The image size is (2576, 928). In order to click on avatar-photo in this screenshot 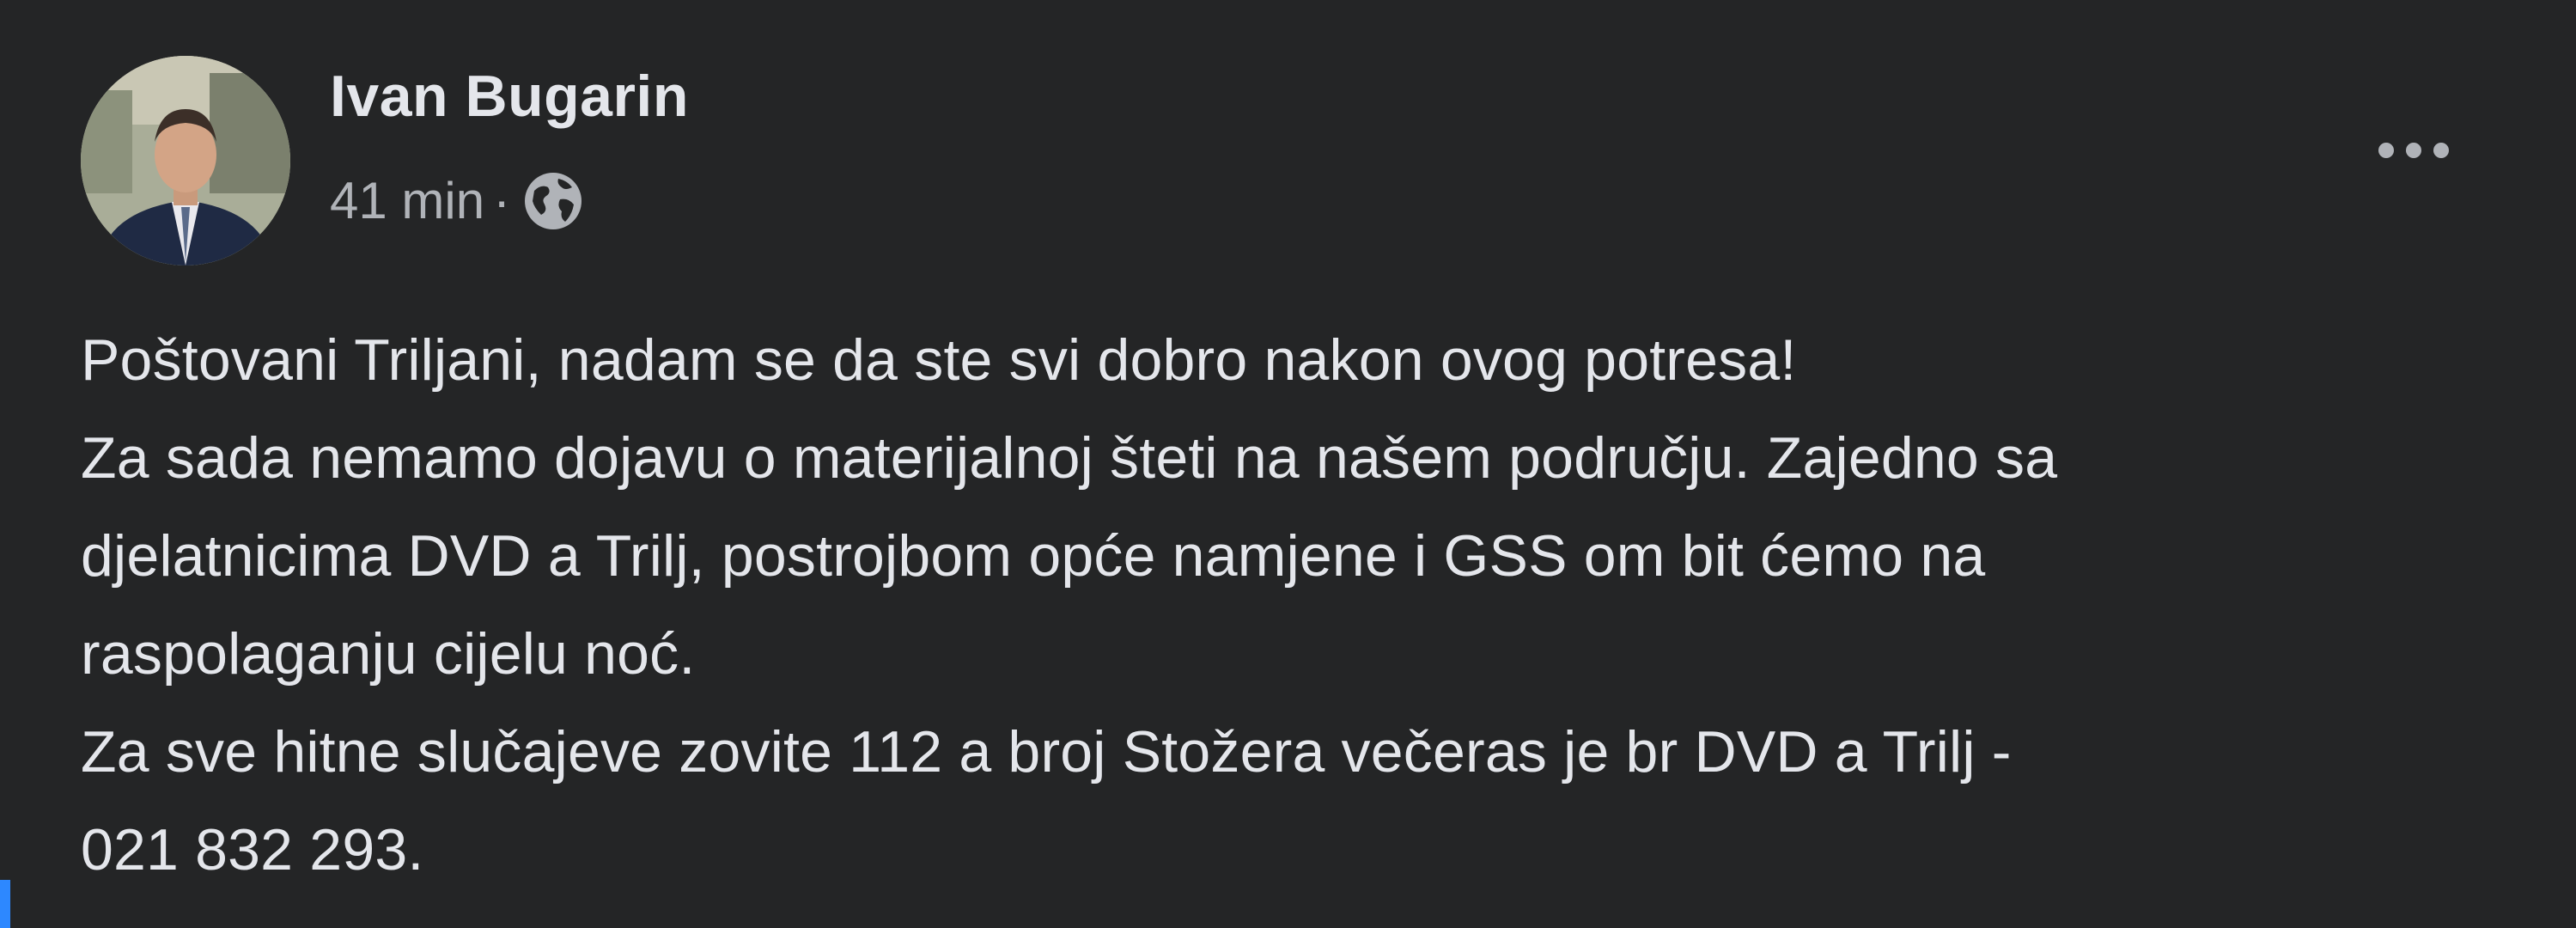, I will do `click(185, 161)`.